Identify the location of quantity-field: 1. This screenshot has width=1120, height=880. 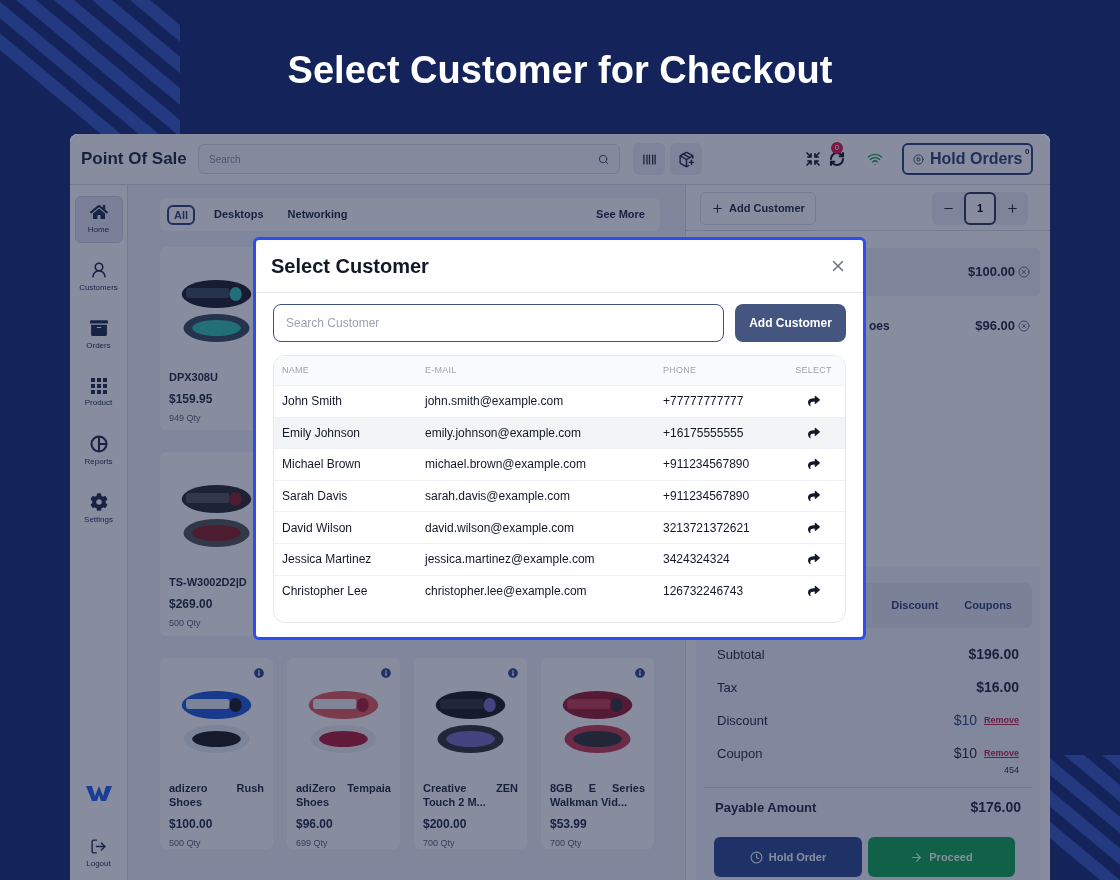
(980, 208).